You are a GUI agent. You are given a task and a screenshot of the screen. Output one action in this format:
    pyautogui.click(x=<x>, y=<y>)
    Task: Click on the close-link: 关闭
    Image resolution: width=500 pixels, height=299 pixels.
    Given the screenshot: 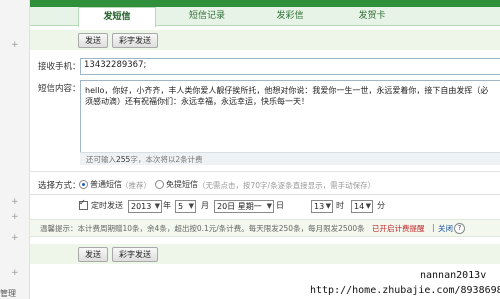 What is the action you would take?
    pyautogui.click(x=445, y=228)
    